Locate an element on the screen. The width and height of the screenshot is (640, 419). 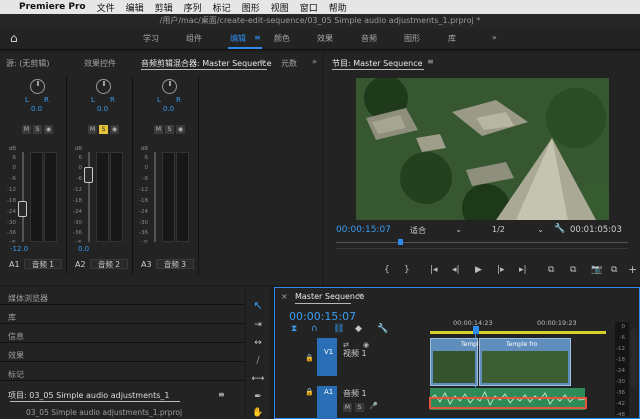
timeline-scrollbar is located at coordinates (634, 358).